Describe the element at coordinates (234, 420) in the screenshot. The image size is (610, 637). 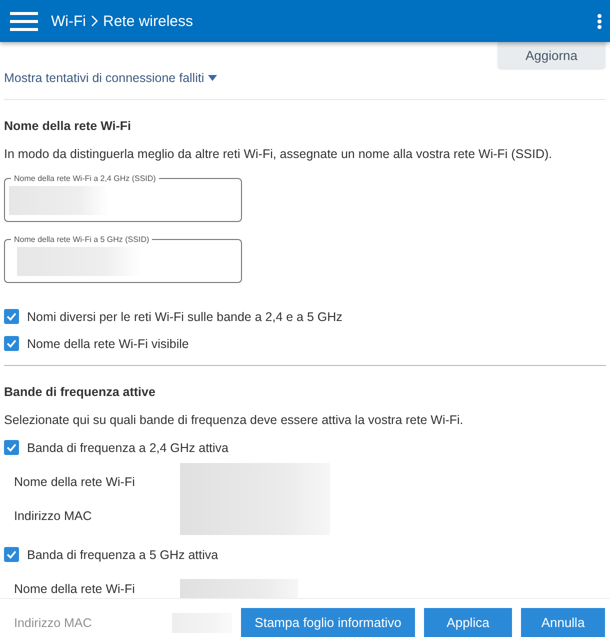
I see `section-description: Selezionate qui su quali bande di frequenza deve essere attiva la vostra rete Wi-Fi.` at that location.